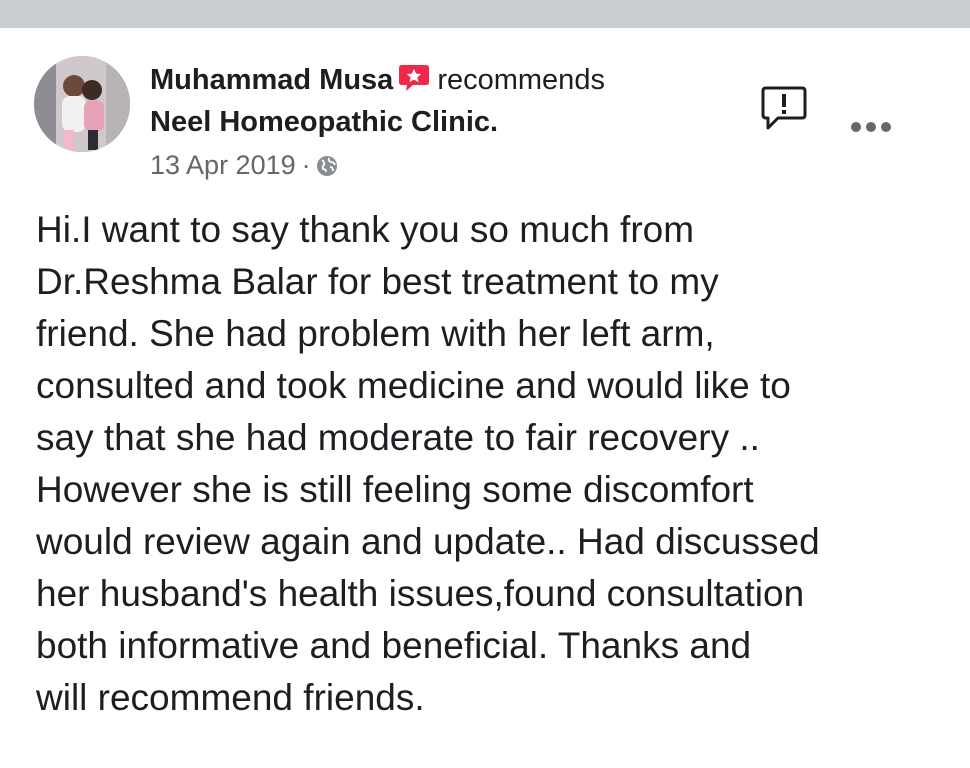 This screenshot has width=970, height=768. I want to click on recommends-label: recommends, so click(521, 80).